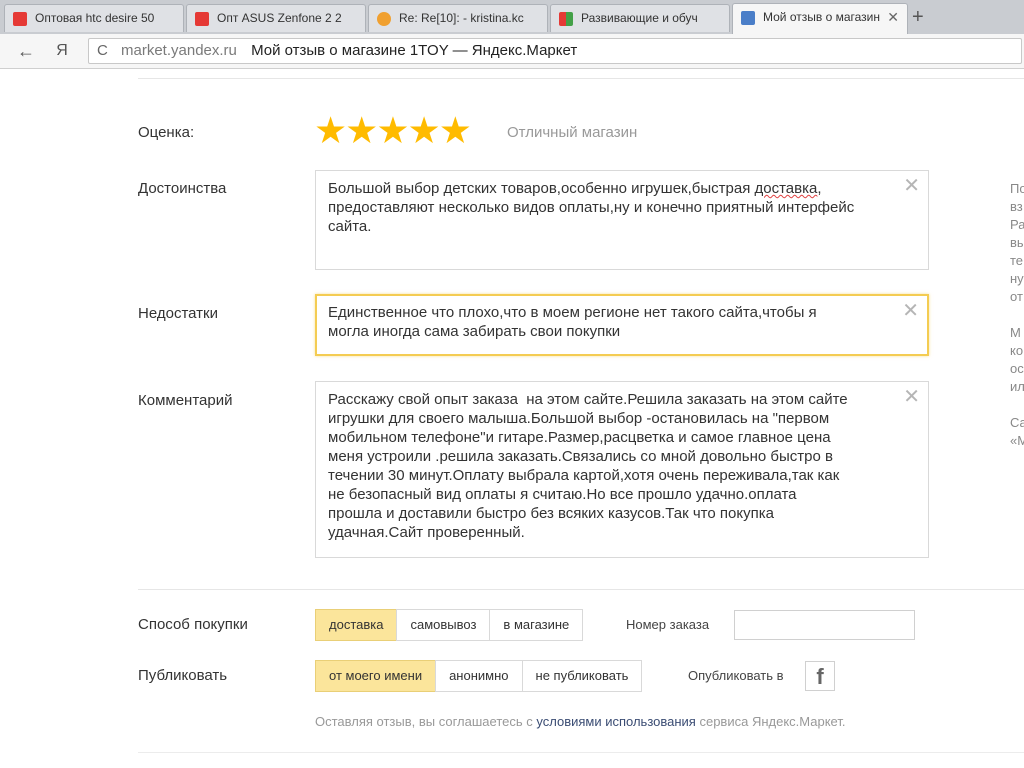 The image size is (1024, 768). I want to click on right-cut-line: вз, so click(1016, 206).